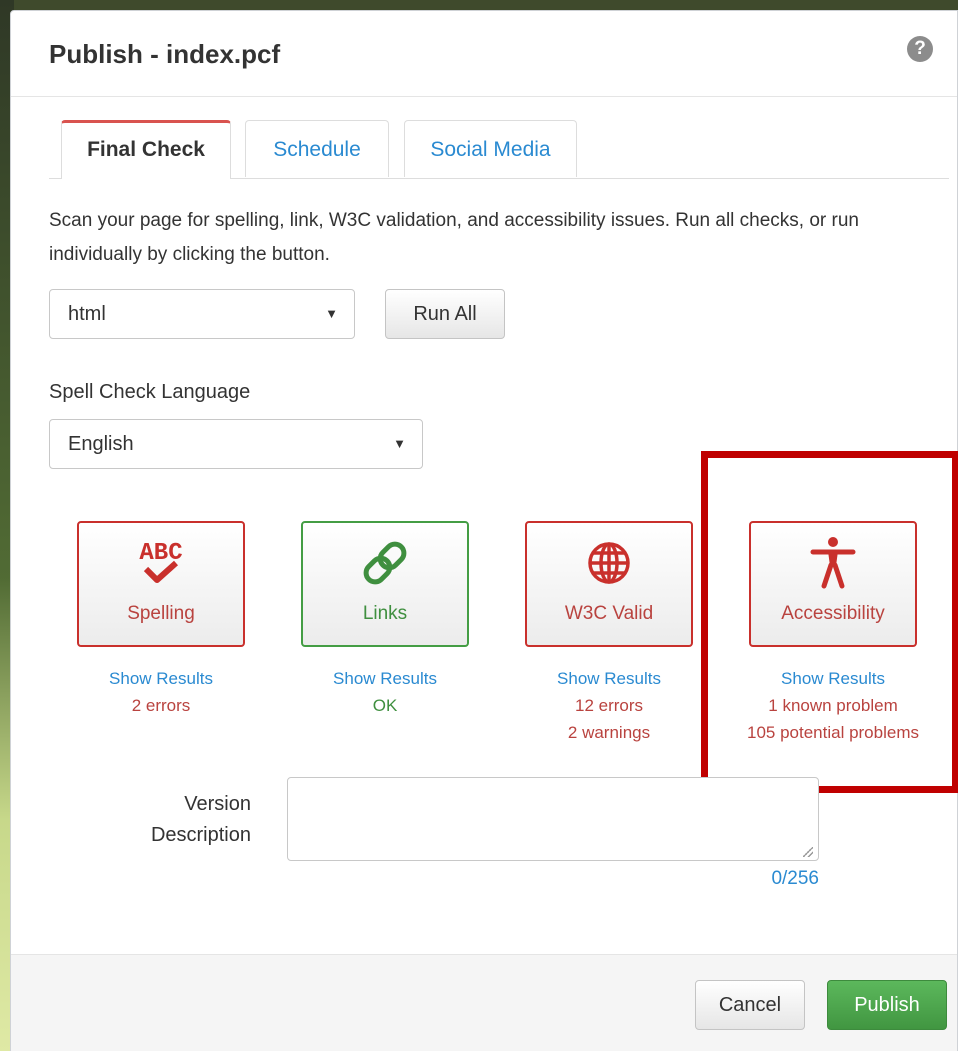  Describe the element at coordinates (887, 1005) in the screenshot. I see `publish-button: Publish` at that location.